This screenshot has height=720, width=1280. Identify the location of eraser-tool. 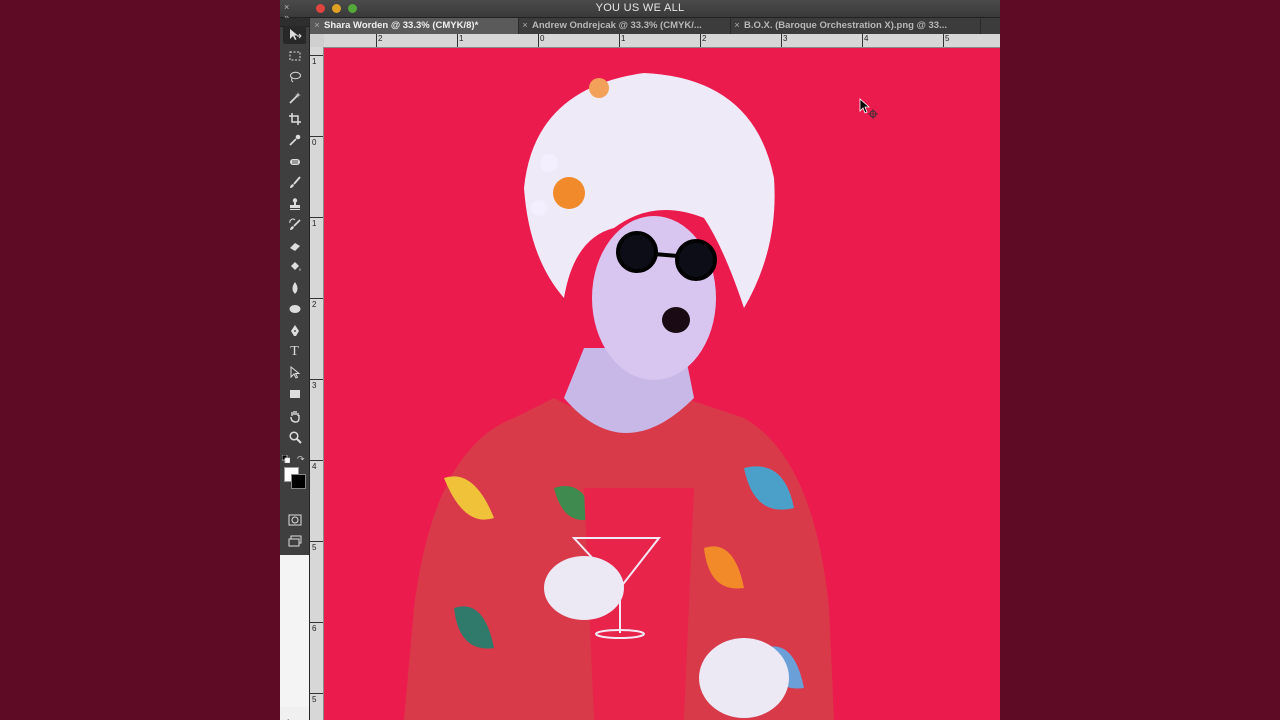
(294, 246).